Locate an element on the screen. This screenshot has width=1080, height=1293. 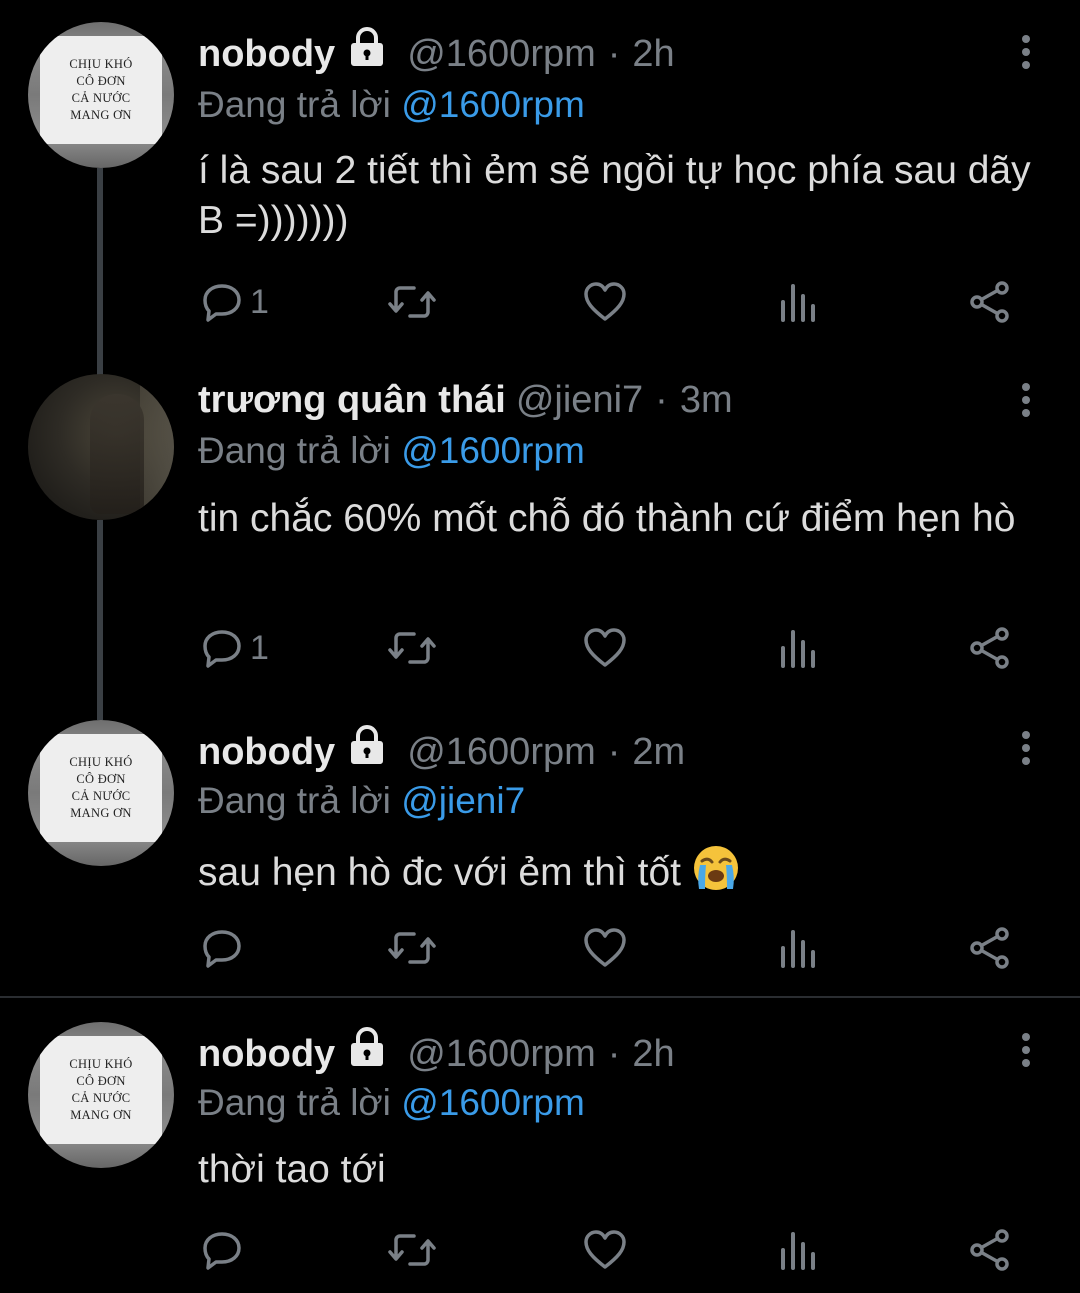
handle: @jieni7 is located at coordinates (579, 400).